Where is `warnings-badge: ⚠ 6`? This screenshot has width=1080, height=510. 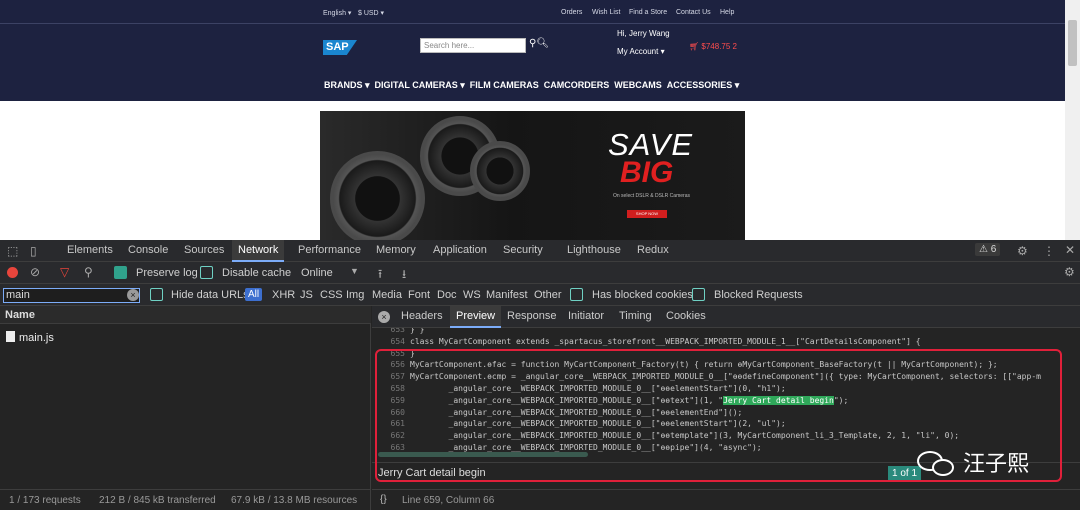 warnings-badge: ⚠ 6 is located at coordinates (988, 249).